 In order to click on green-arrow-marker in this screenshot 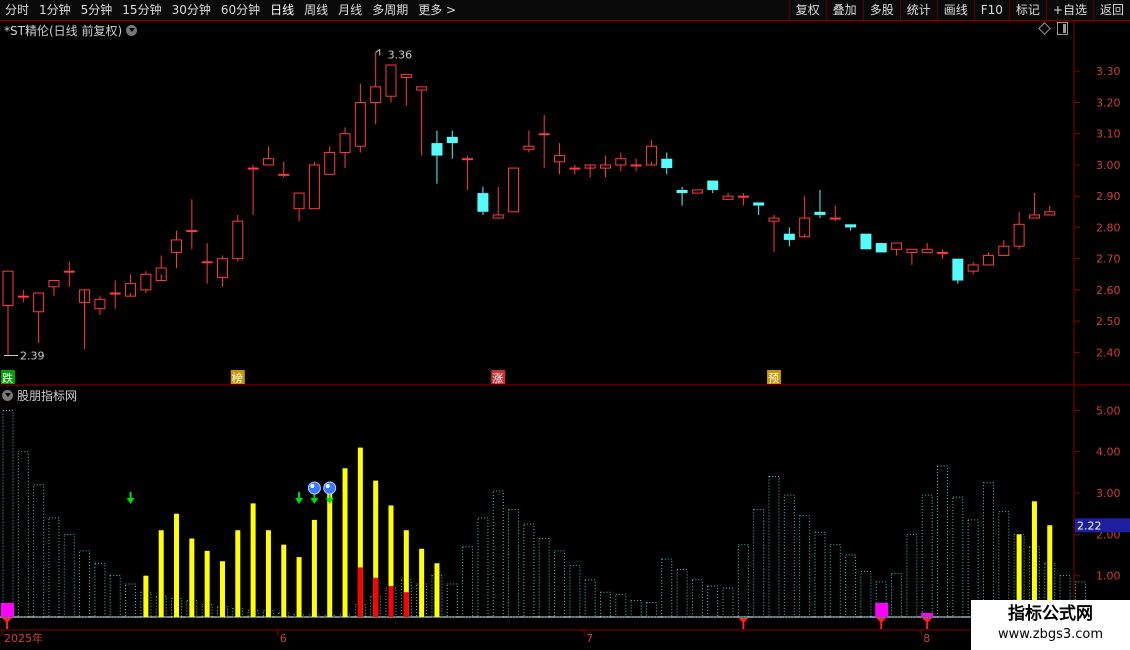, I will do `click(299, 498)`.